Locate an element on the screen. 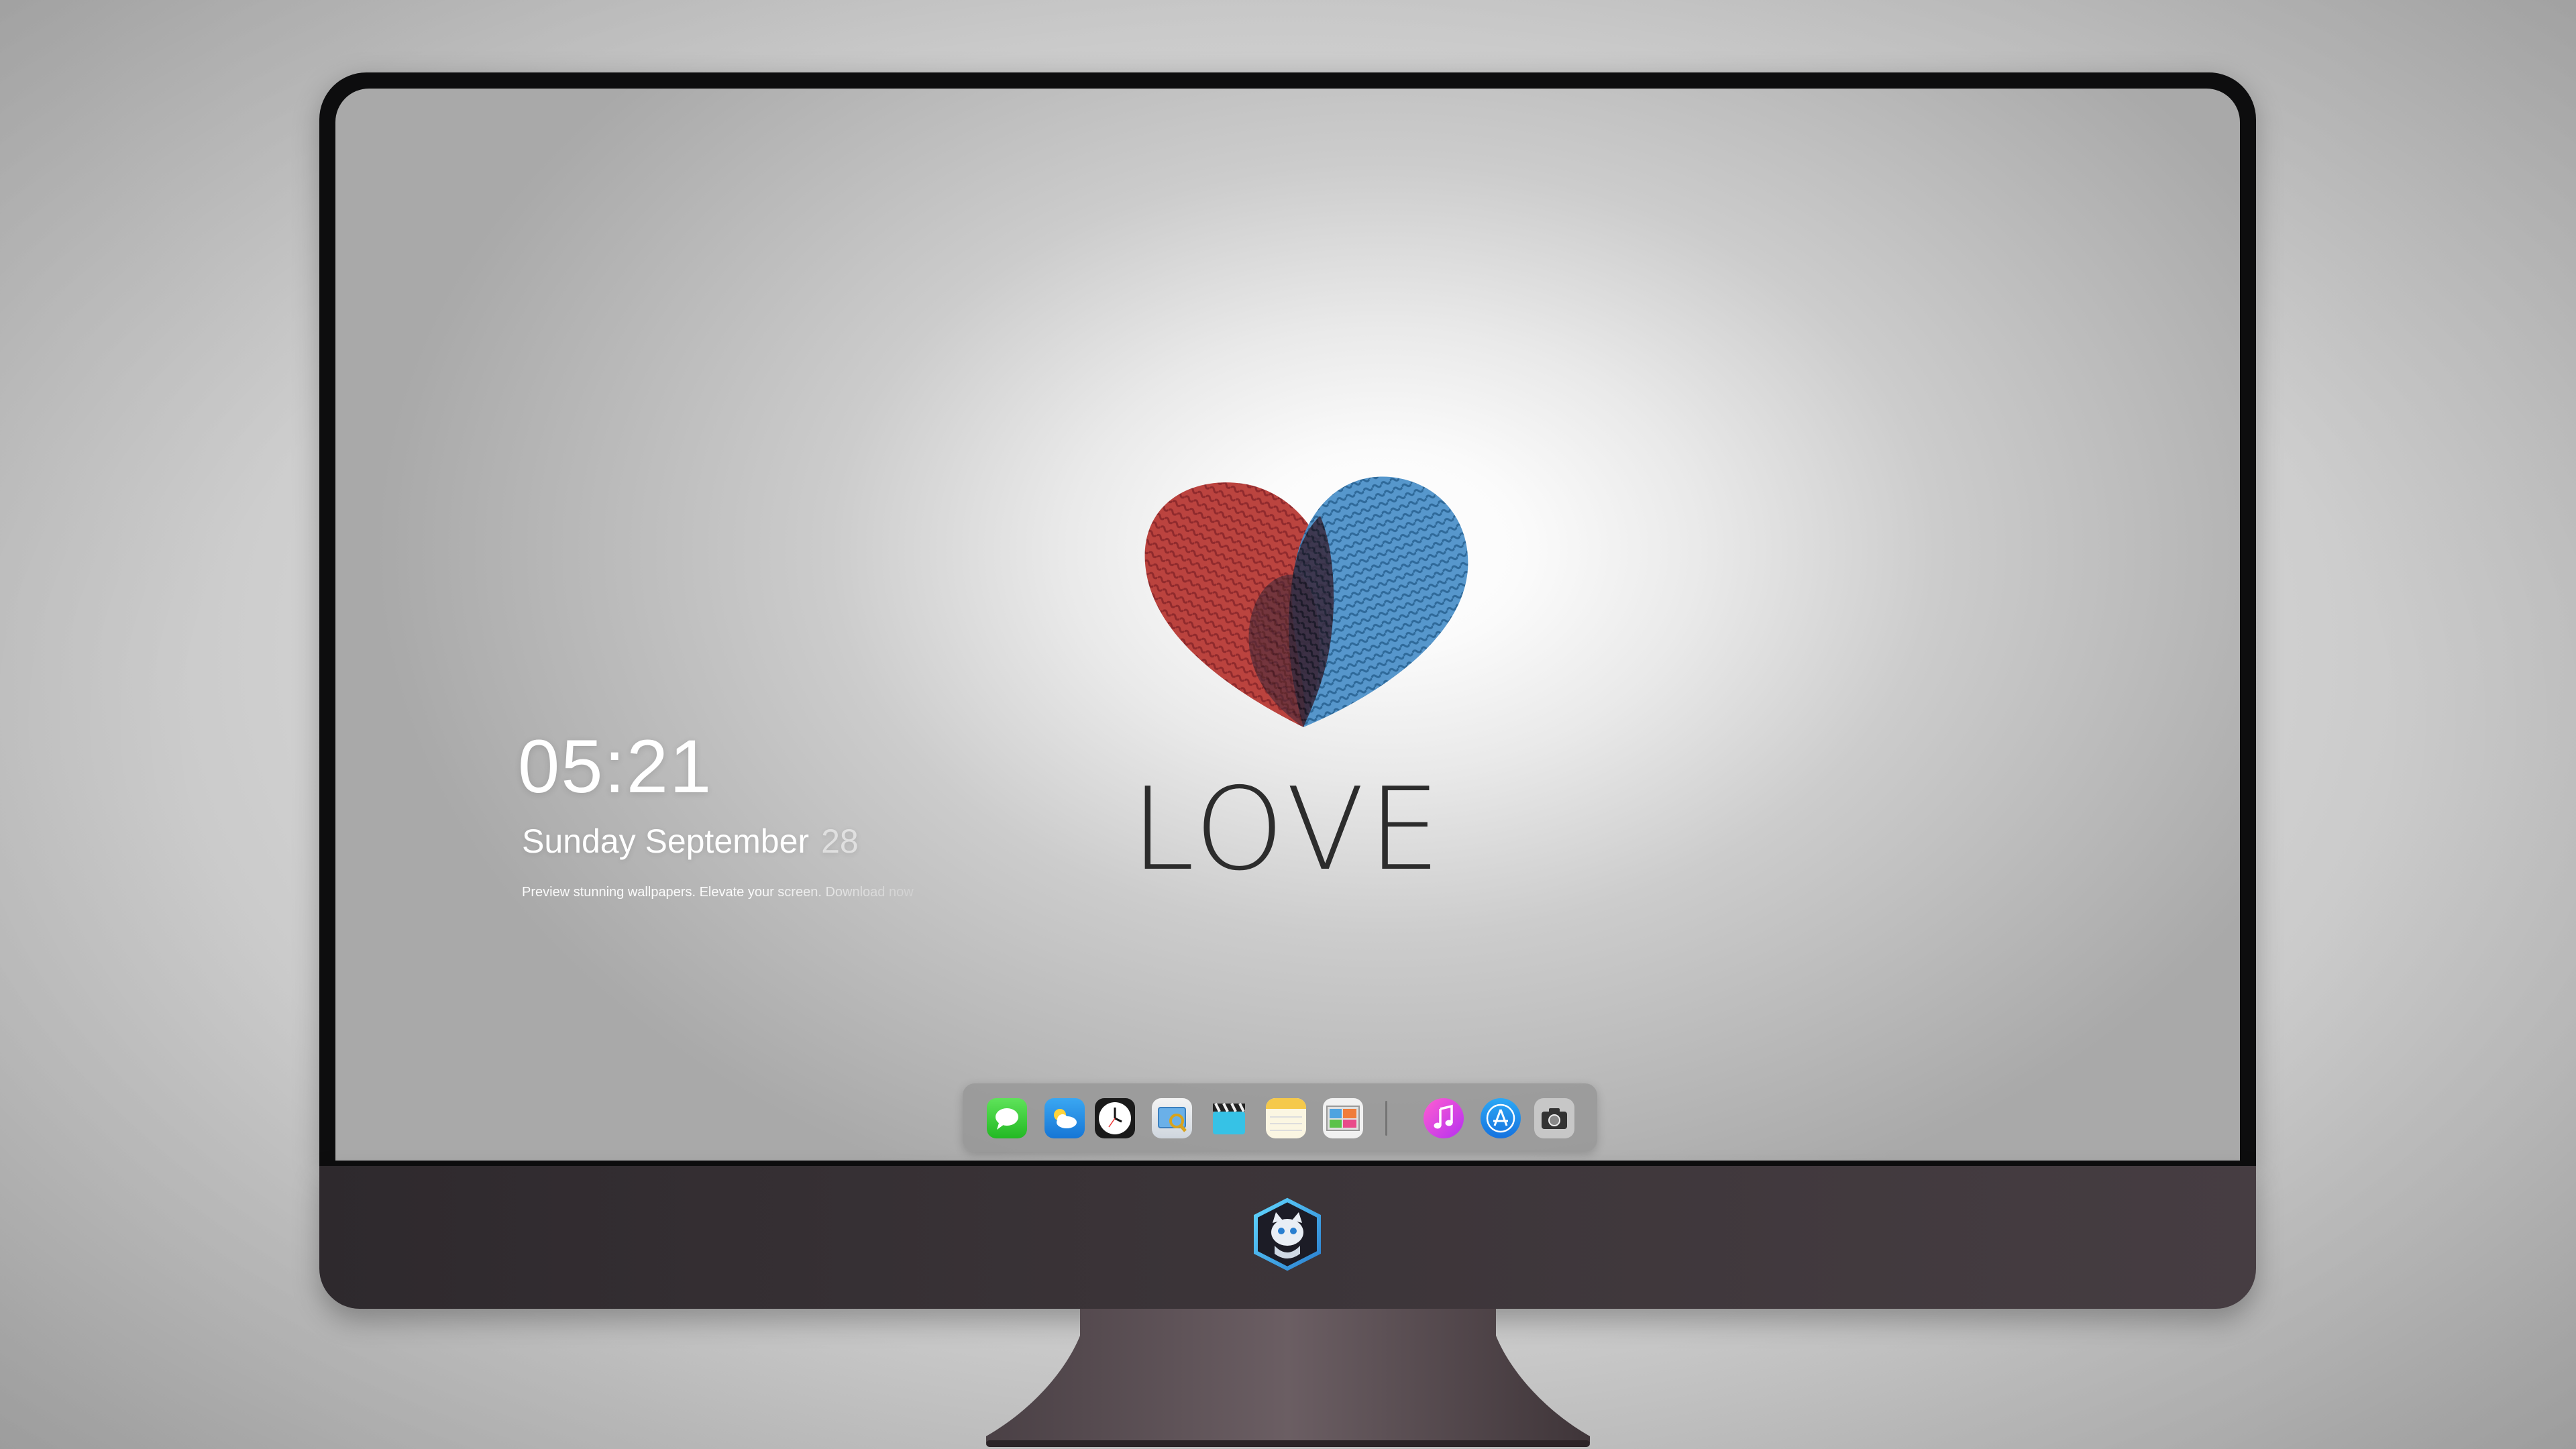 The width and height of the screenshot is (2576, 1449). lockscreen-date: Sunday September 28 is located at coordinates (690, 841).